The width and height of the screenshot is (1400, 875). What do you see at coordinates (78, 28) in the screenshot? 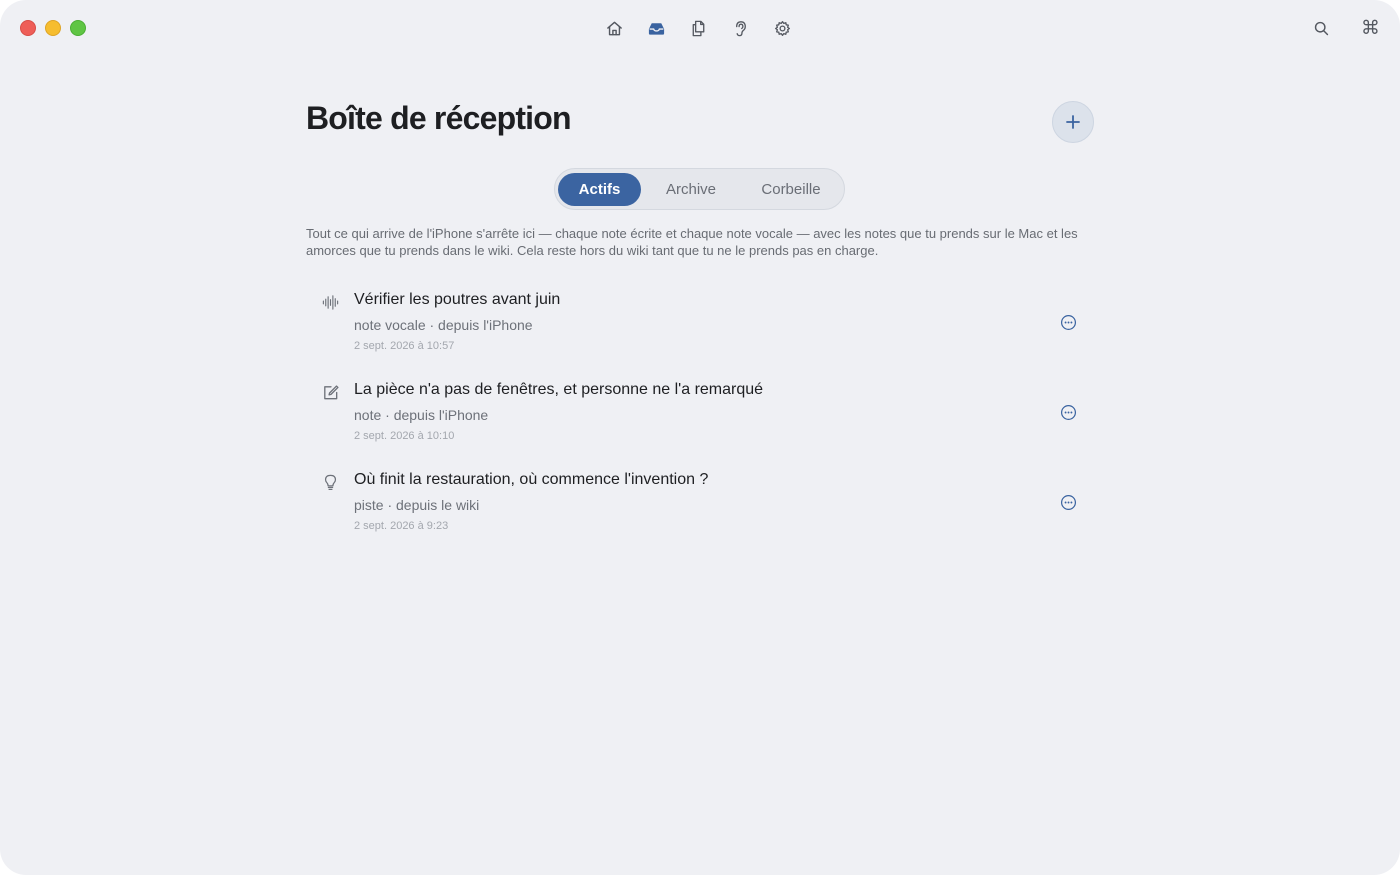
I see `zoom-window-button` at bounding box center [78, 28].